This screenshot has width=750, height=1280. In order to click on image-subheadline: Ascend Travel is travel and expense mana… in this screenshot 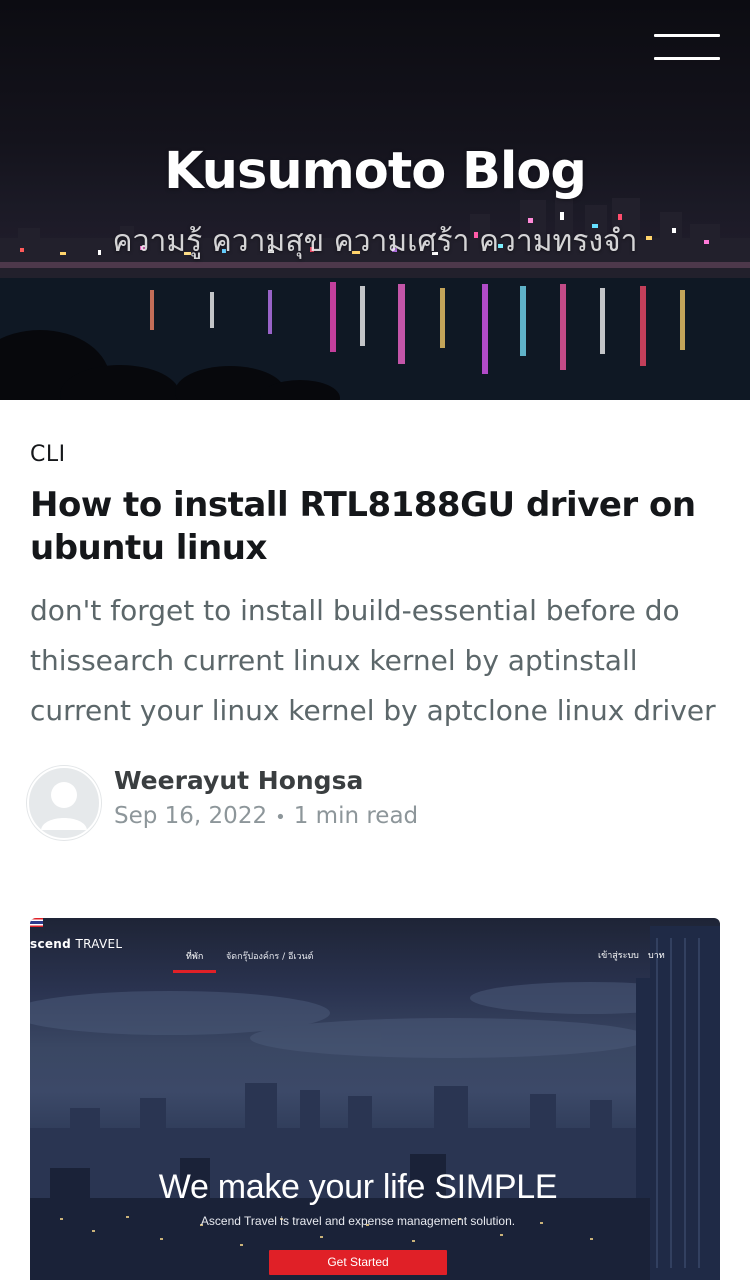, I will do `click(358, 1221)`.